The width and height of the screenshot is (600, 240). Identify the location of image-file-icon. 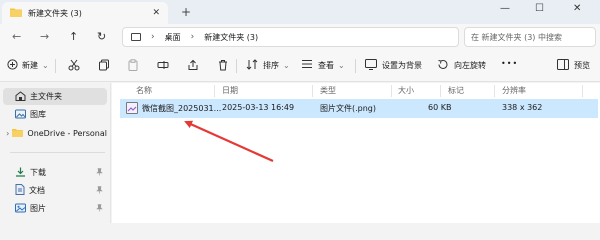
(132, 108).